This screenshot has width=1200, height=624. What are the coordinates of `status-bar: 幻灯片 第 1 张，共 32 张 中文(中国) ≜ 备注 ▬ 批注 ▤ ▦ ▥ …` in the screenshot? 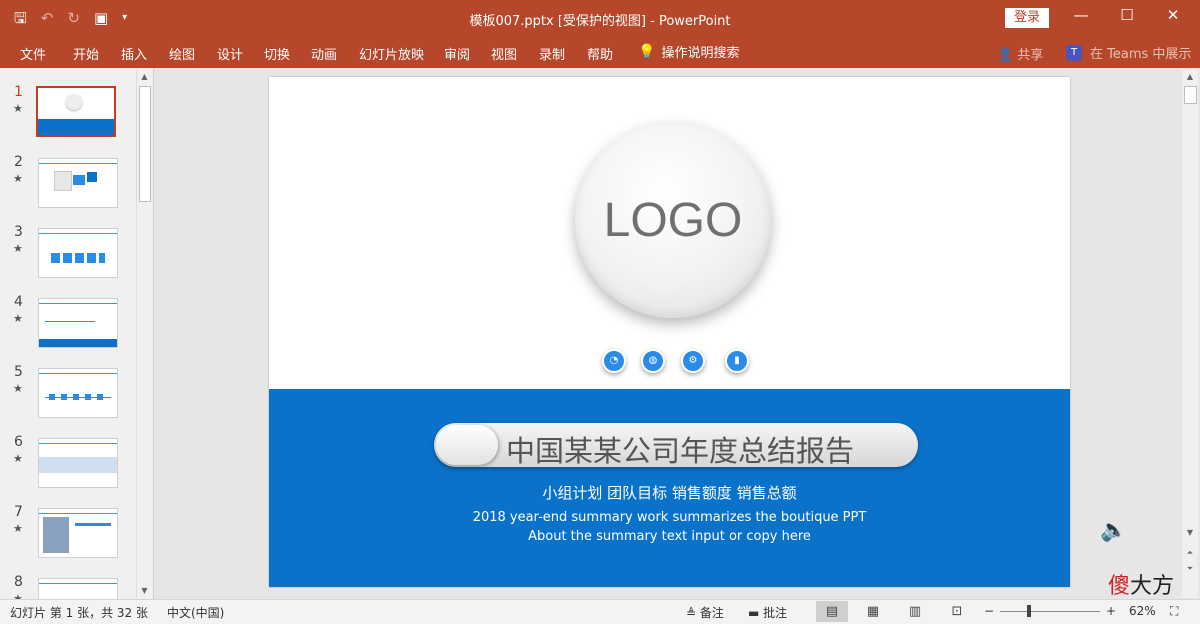 It's located at (600, 611).